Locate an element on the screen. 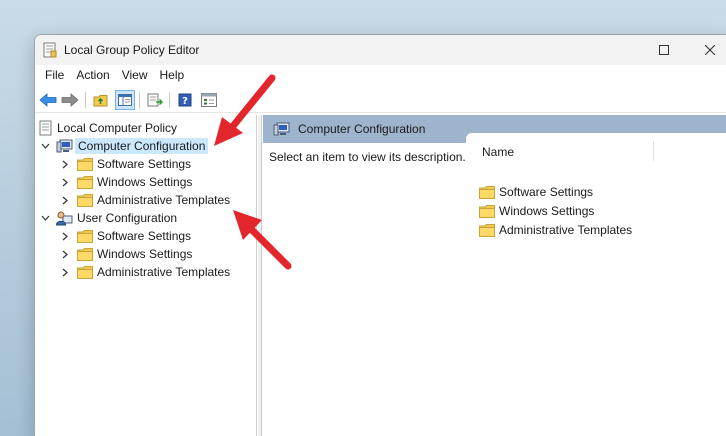 This screenshot has height=436, width=726. pane-splitter is located at coordinates (260, 275).